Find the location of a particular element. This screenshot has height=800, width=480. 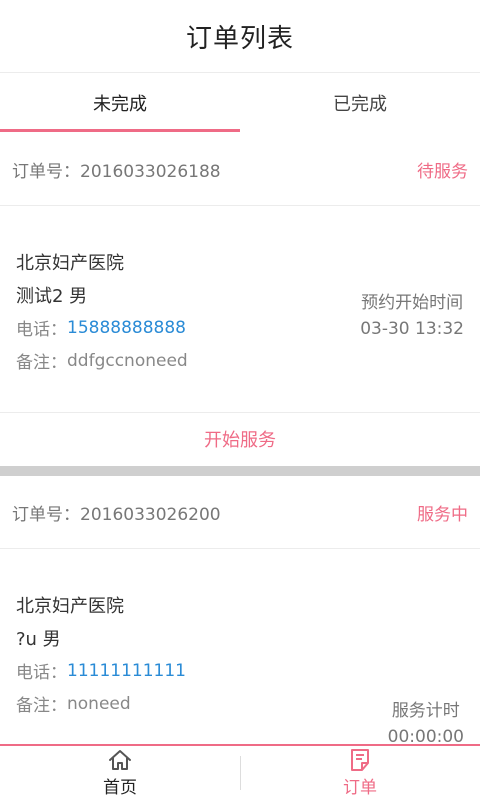

order-card-header: 订单号：2016033026188 待服务 is located at coordinates (240, 170).